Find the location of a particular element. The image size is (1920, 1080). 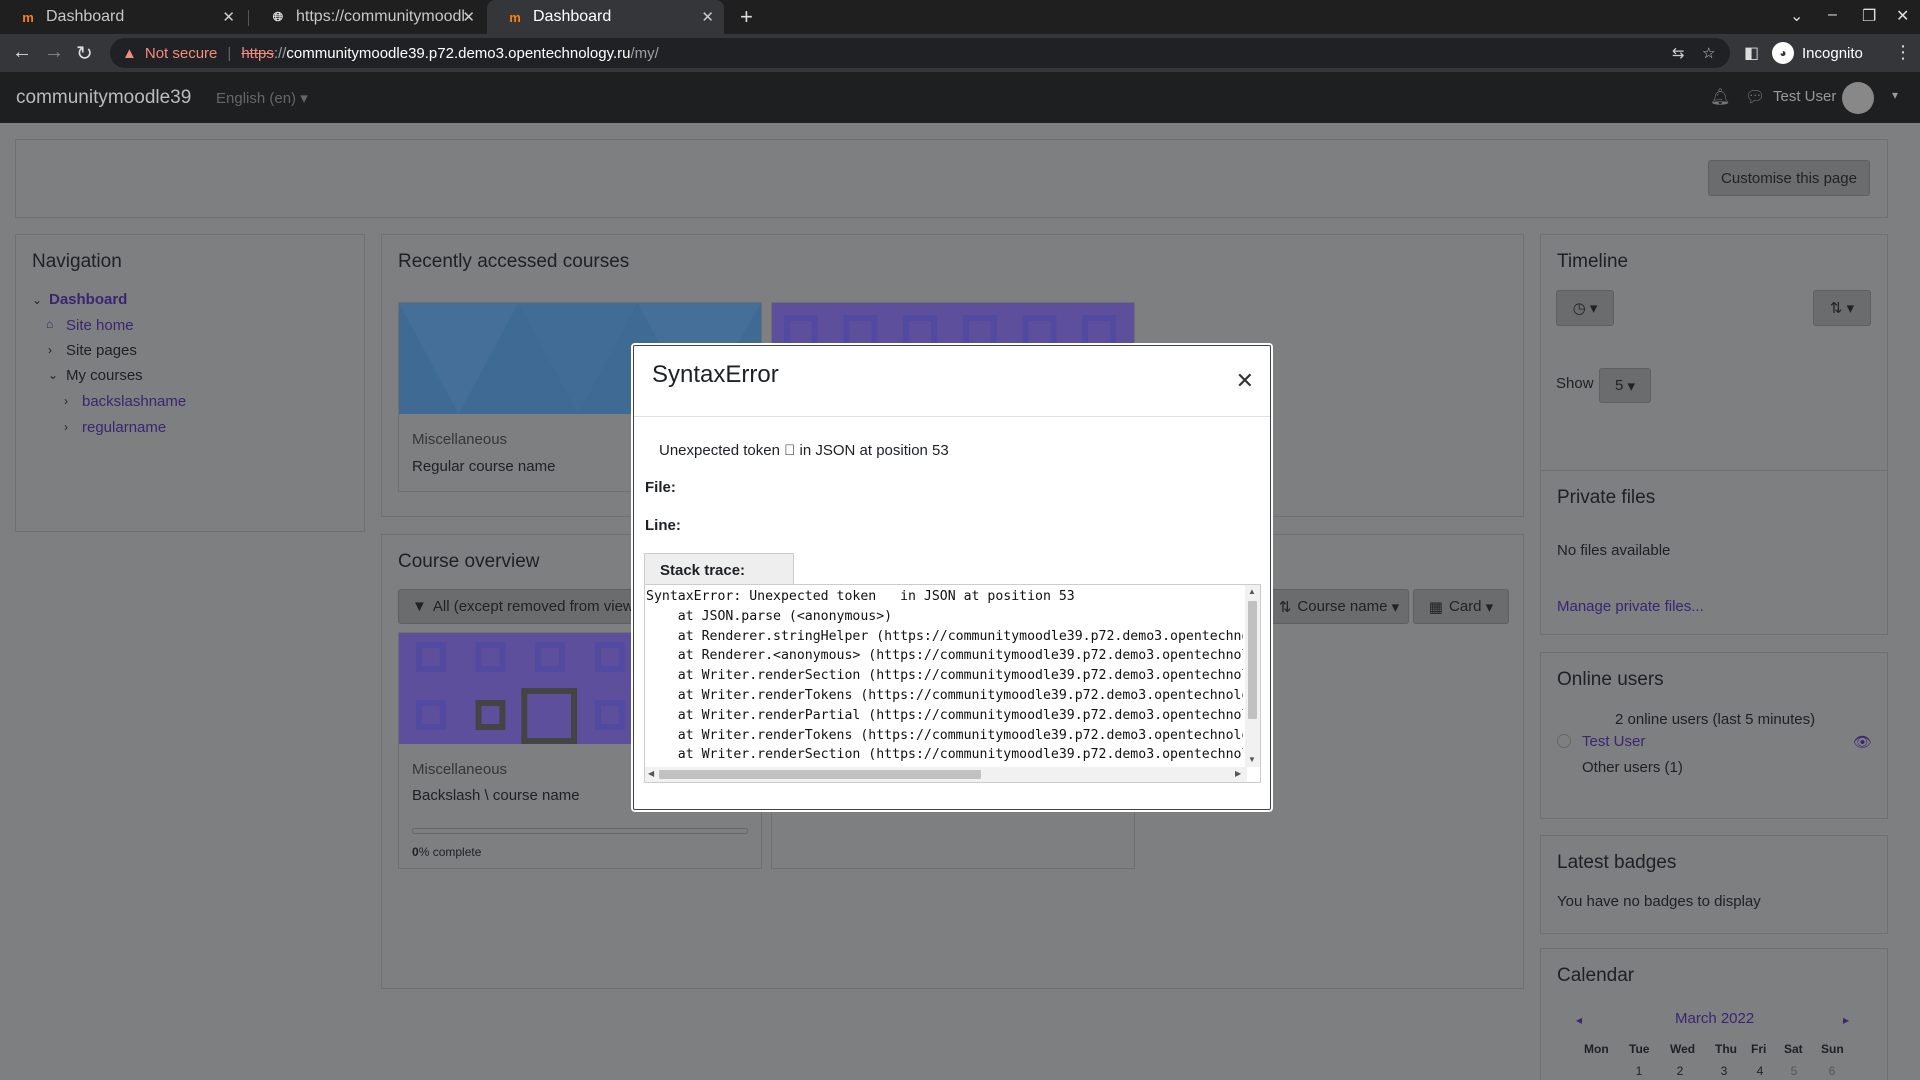

weekday-header: Sun is located at coordinates (1832, 1049).